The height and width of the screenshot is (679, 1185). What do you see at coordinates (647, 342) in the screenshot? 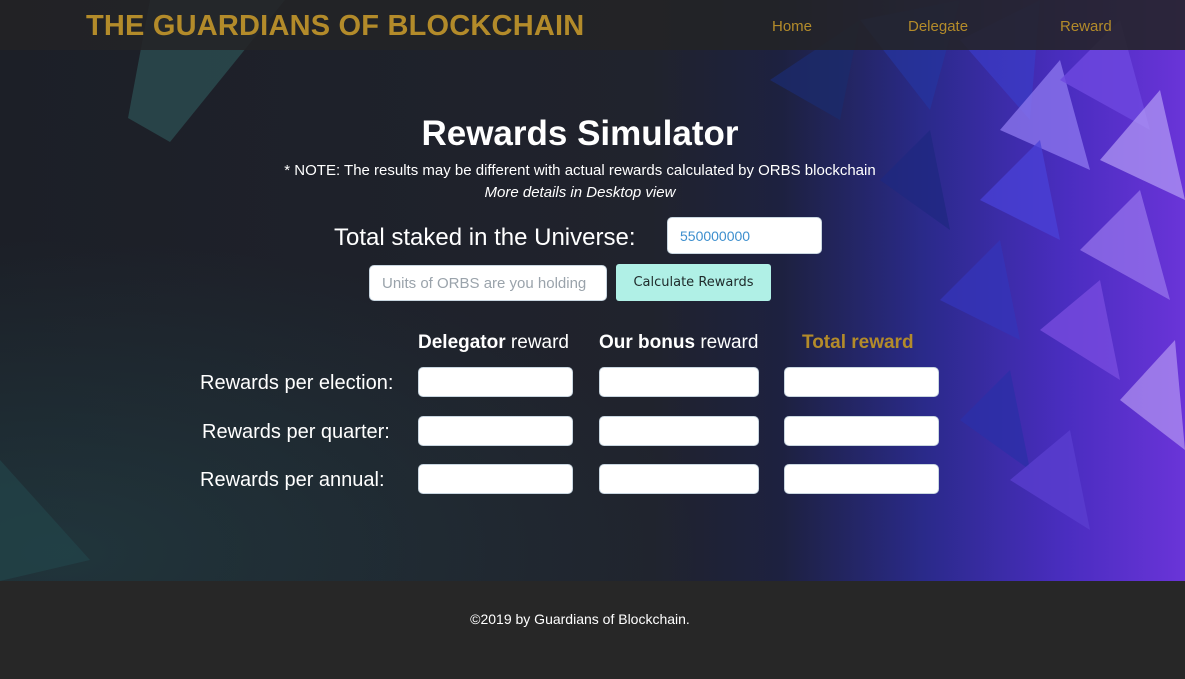
I see `bonus-bold-text: Our bonus` at bounding box center [647, 342].